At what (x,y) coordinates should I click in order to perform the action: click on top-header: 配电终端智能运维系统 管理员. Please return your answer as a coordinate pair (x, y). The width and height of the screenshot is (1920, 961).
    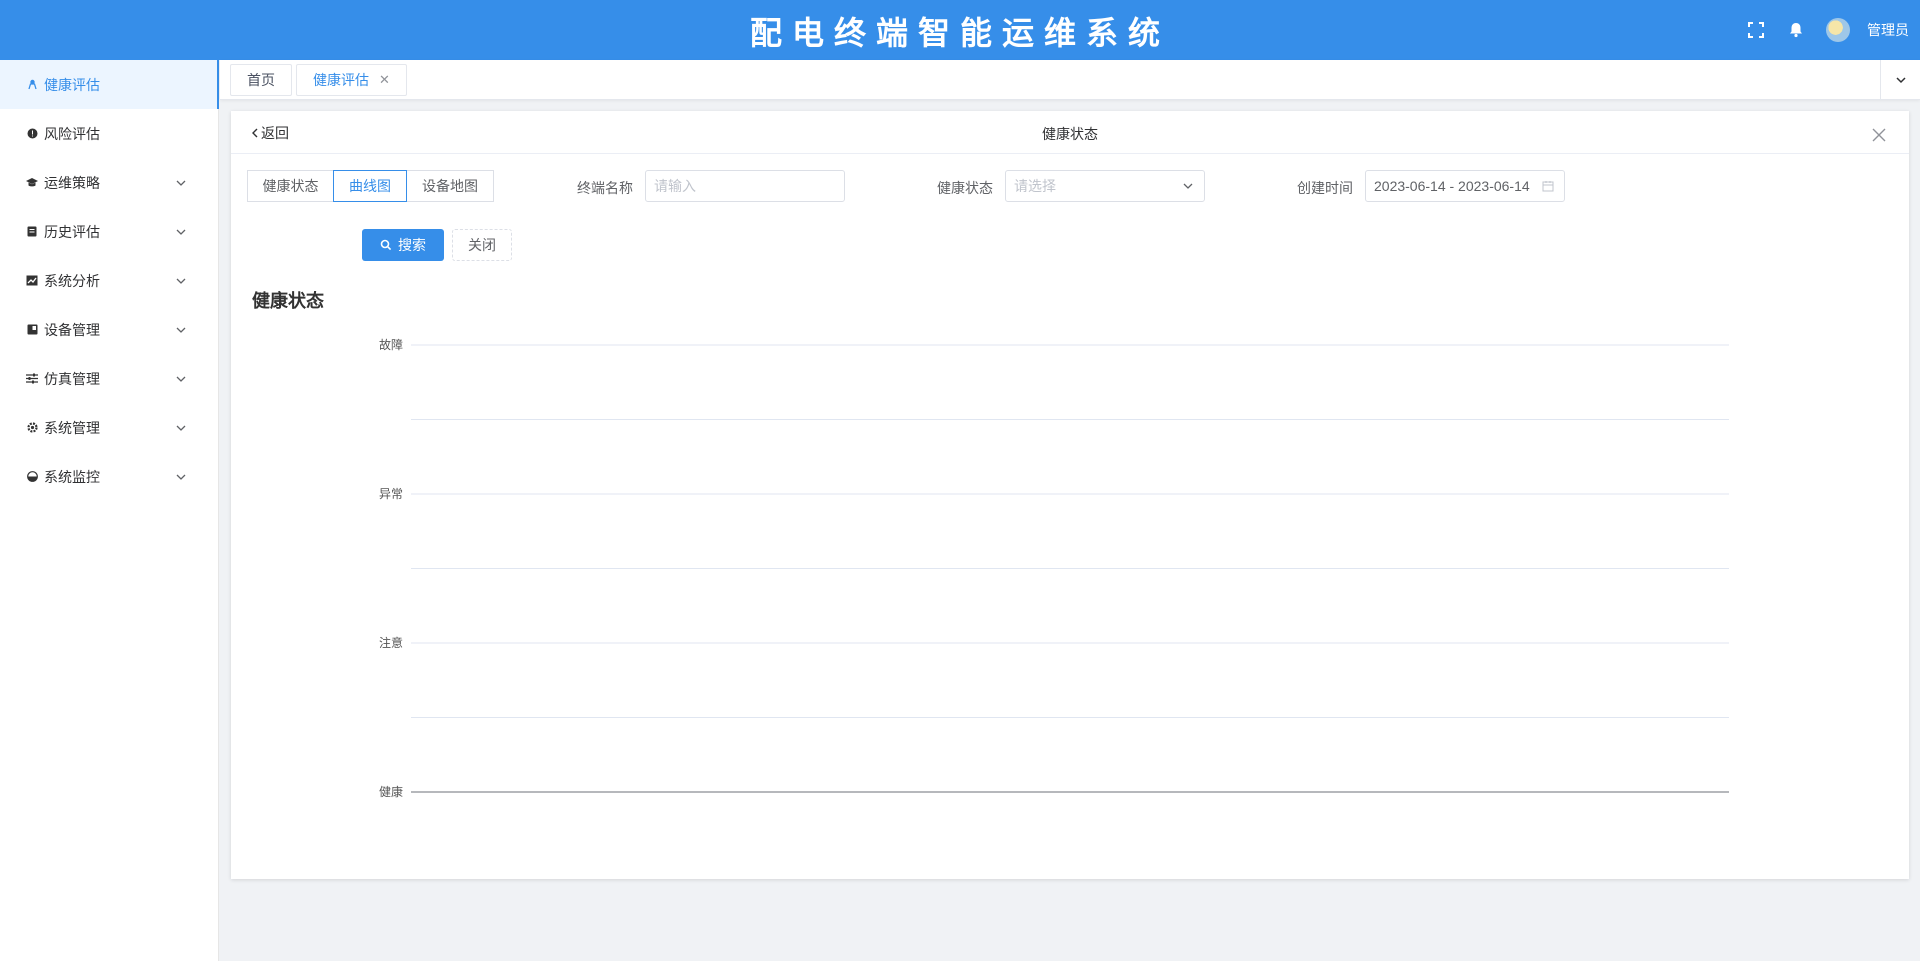
    Looking at the image, I should click on (960, 30).